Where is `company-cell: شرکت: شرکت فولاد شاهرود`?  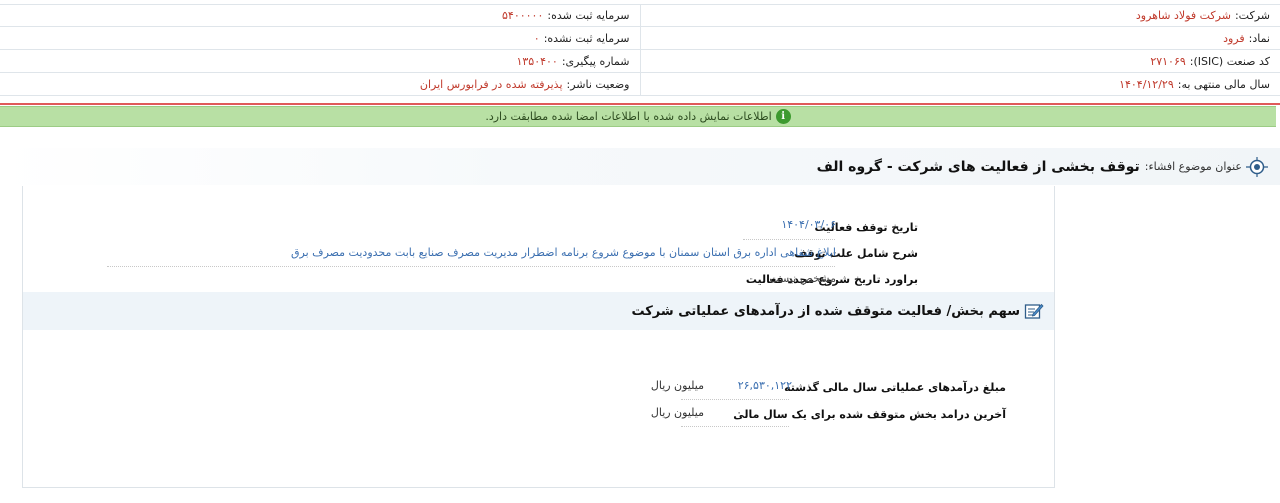
company-cell: شرکت: شرکت فولاد شاهرود is located at coordinates (960, 15).